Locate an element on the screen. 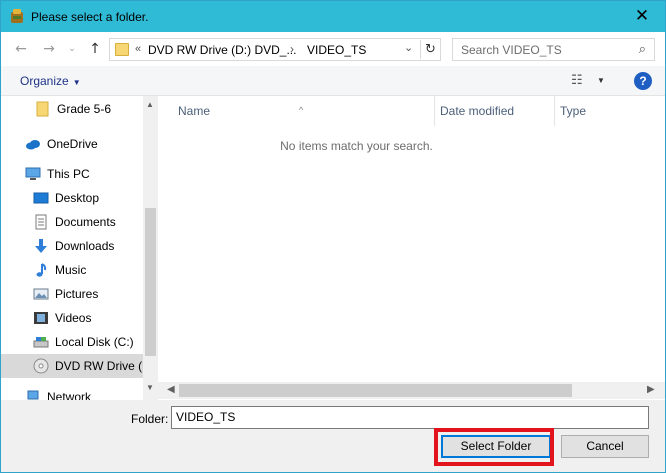  search-icon: ⌕ is located at coordinates (642, 49).